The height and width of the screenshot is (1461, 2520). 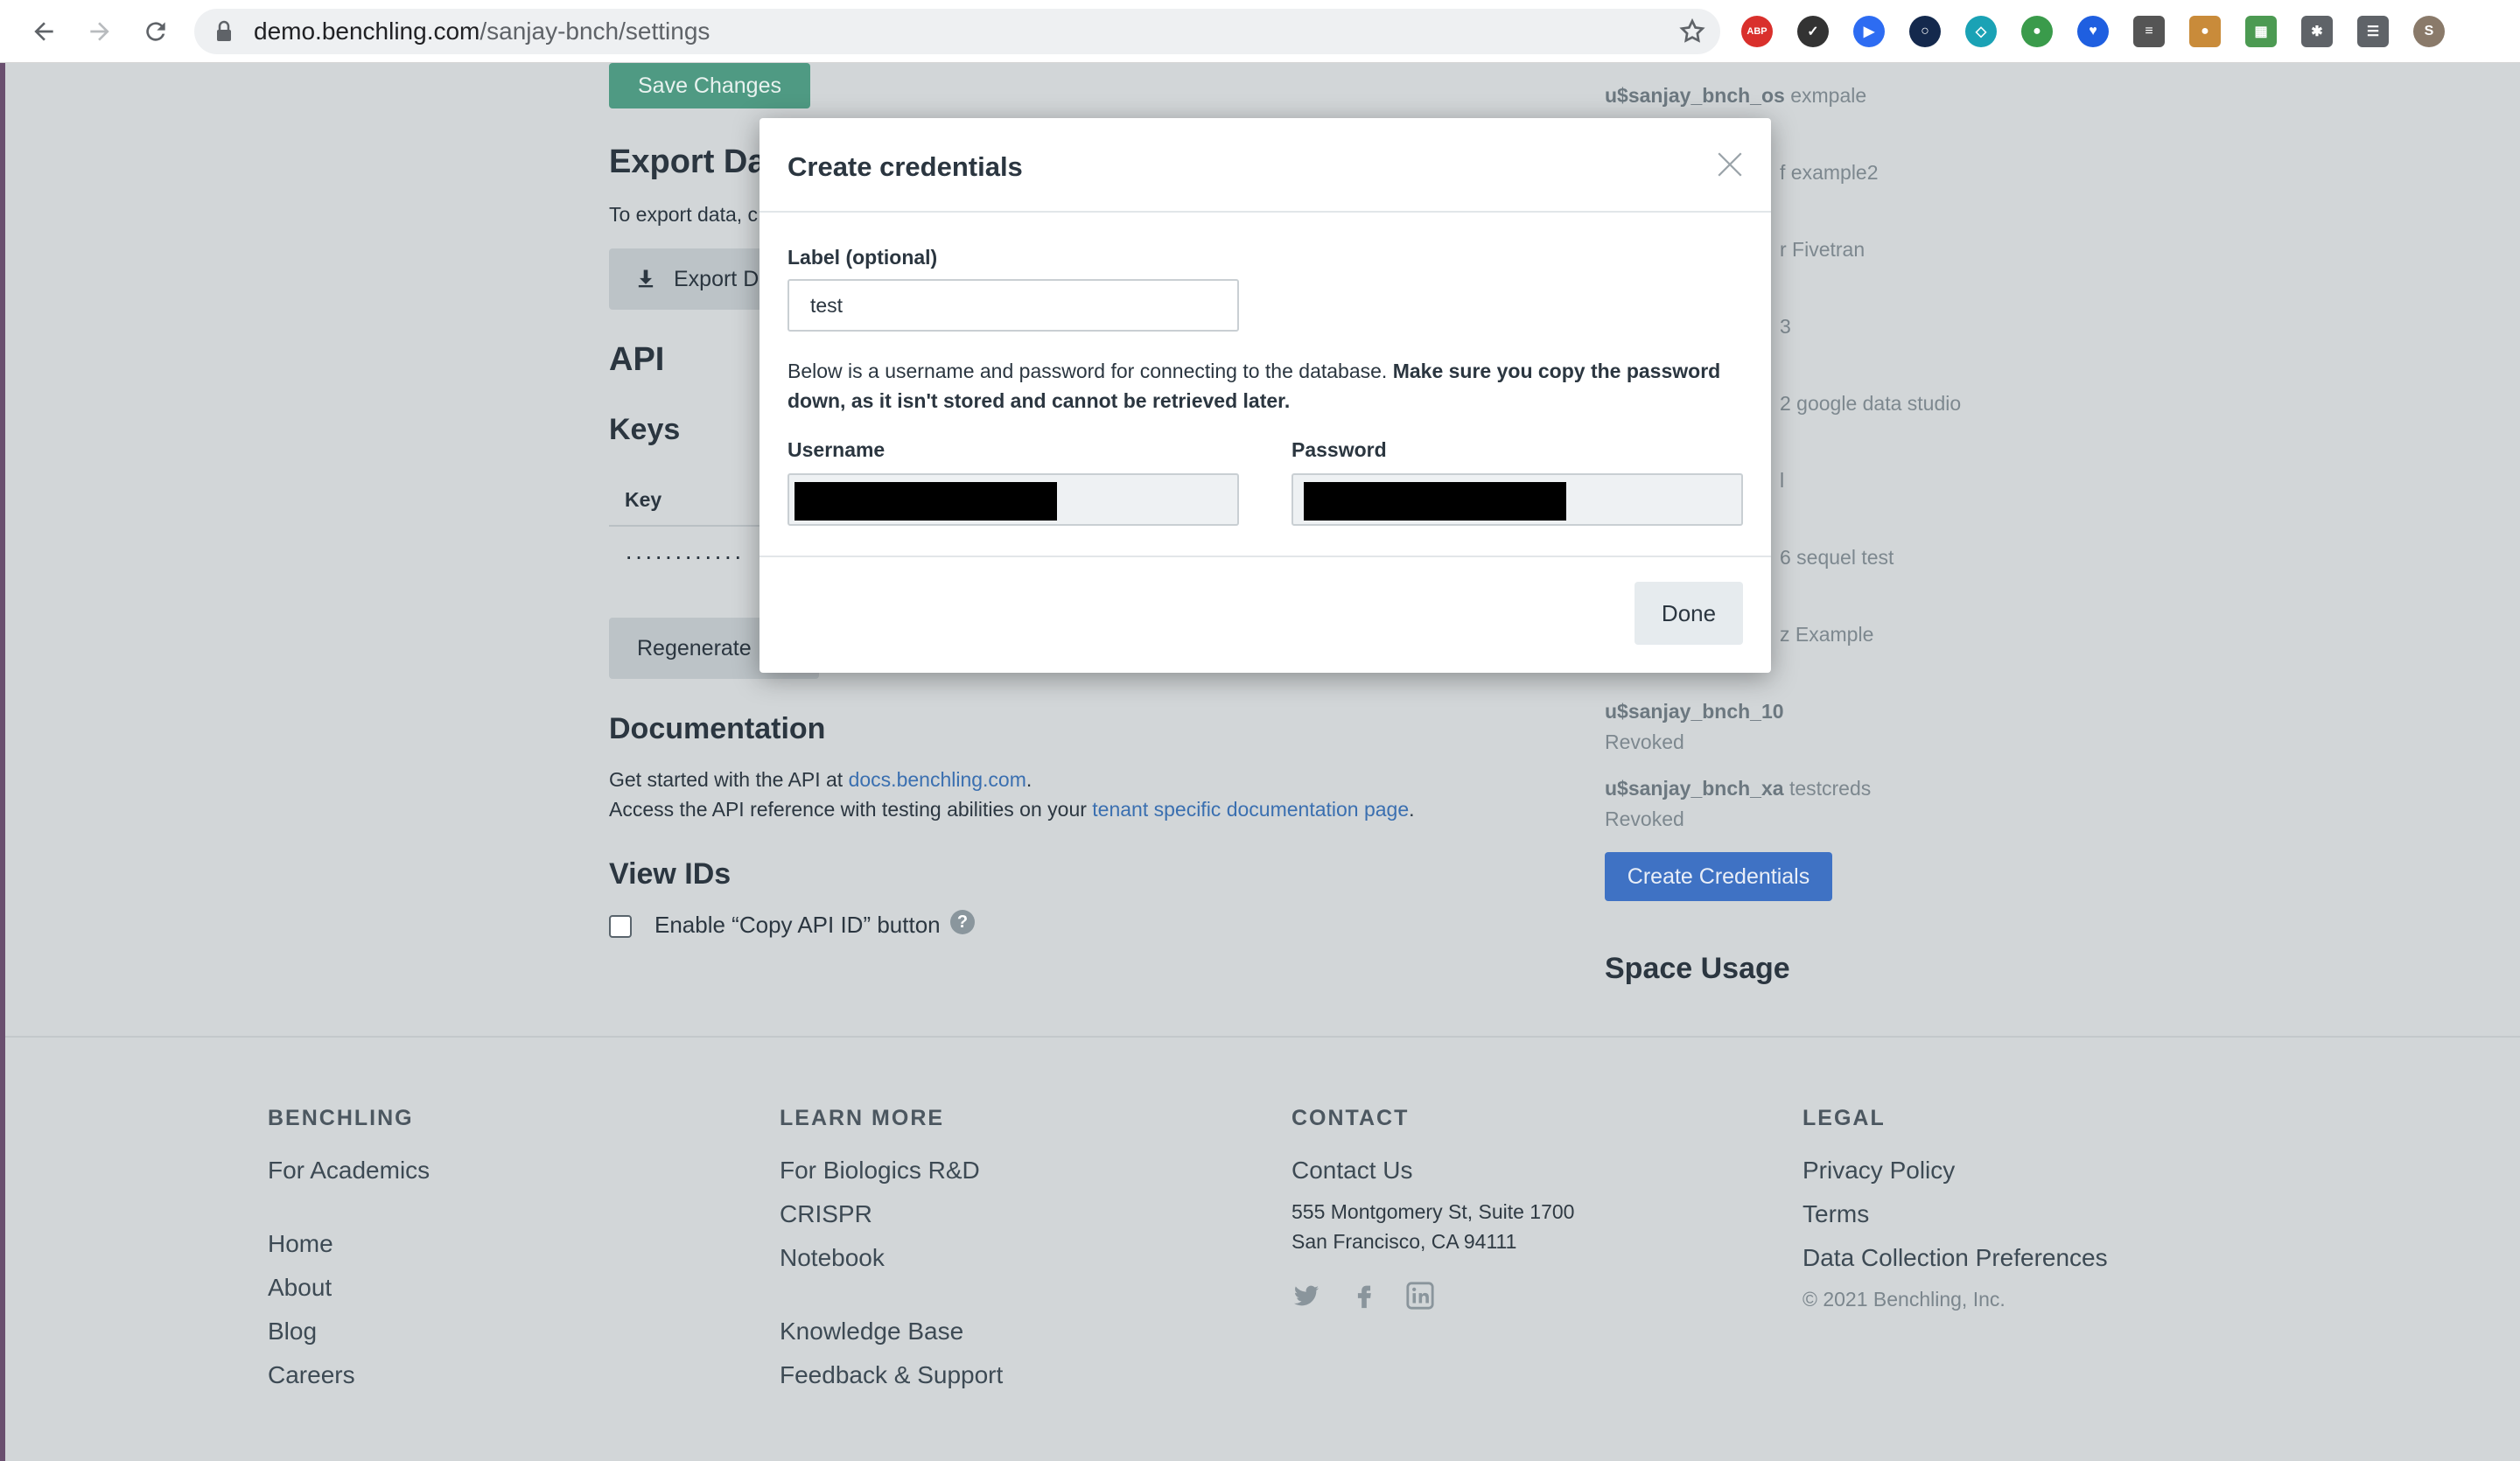 I want to click on bookmark-star-icon, so click(x=1692, y=31).